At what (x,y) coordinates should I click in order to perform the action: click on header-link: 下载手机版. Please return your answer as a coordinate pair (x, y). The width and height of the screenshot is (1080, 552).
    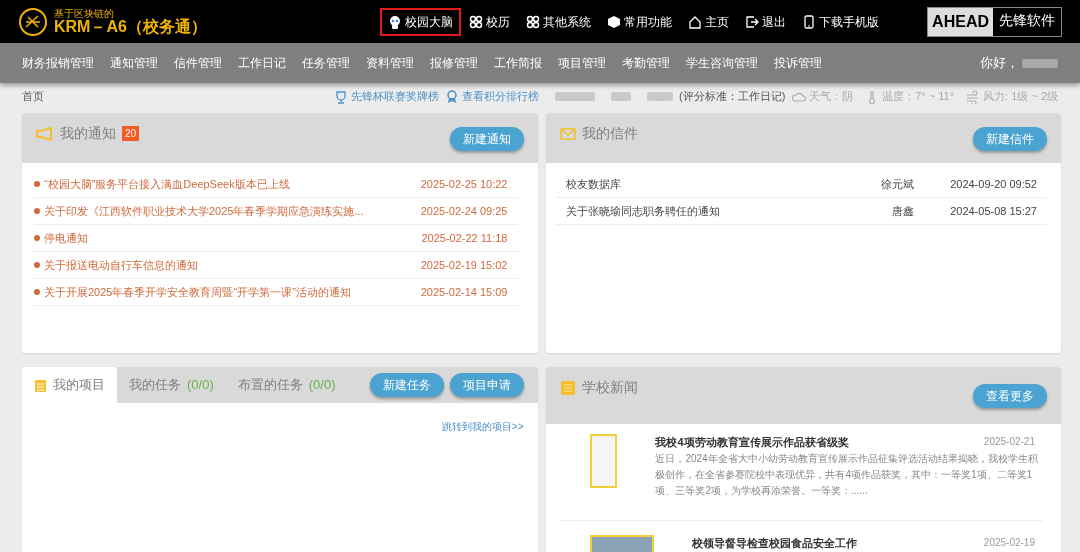
    Looking at the image, I should click on (841, 21).